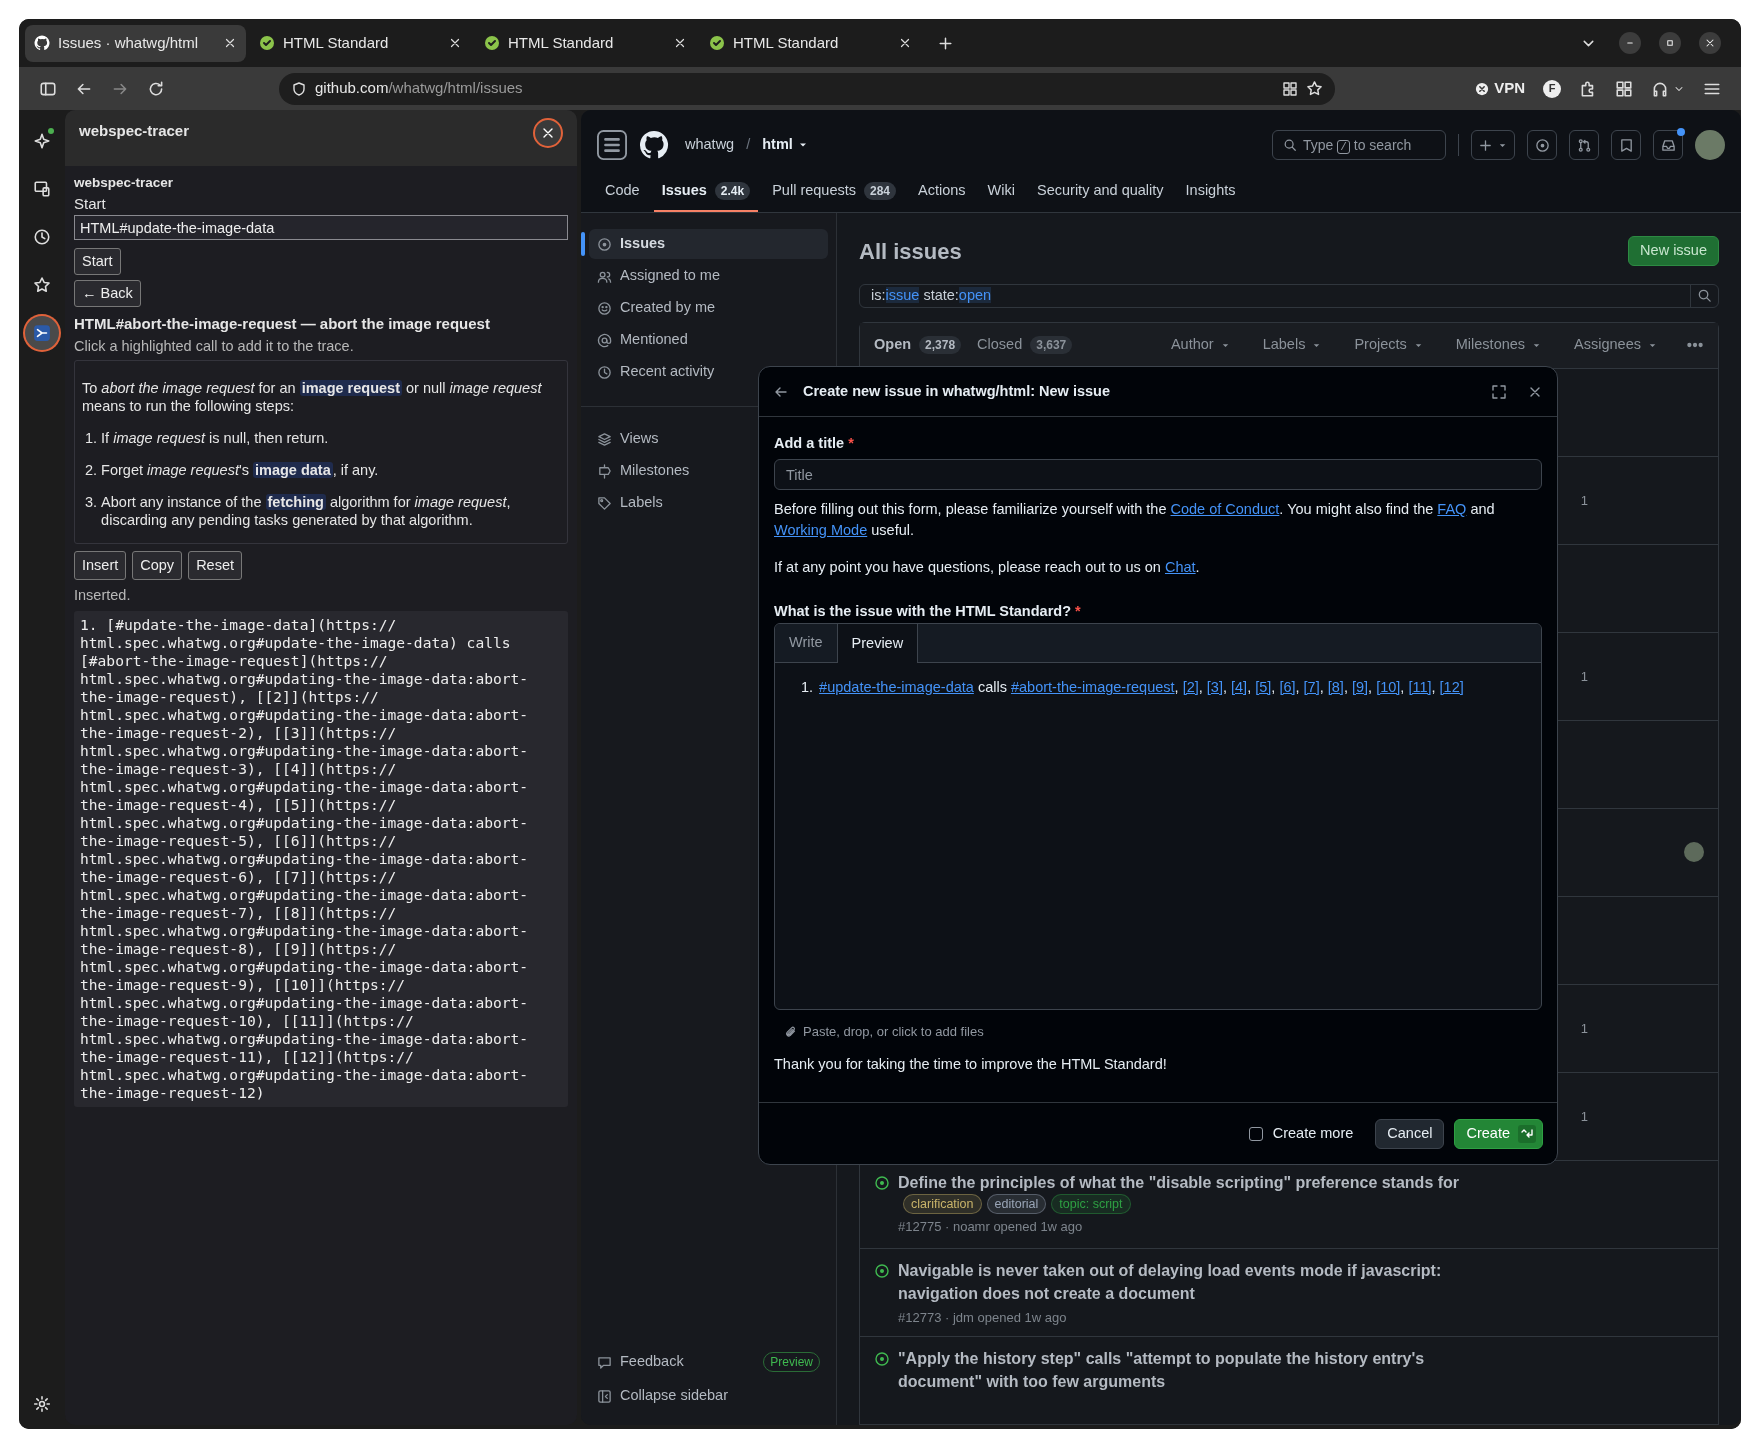  What do you see at coordinates (1289, 296) in the screenshot?
I see `issue-search-field: is:issue state:open` at bounding box center [1289, 296].